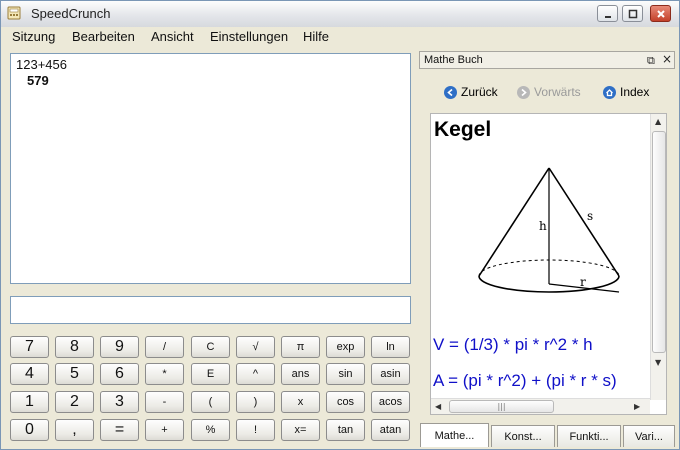  What do you see at coordinates (74, 374) in the screenshot?
I see `key-button: 5` at bounding box center [74, 374].